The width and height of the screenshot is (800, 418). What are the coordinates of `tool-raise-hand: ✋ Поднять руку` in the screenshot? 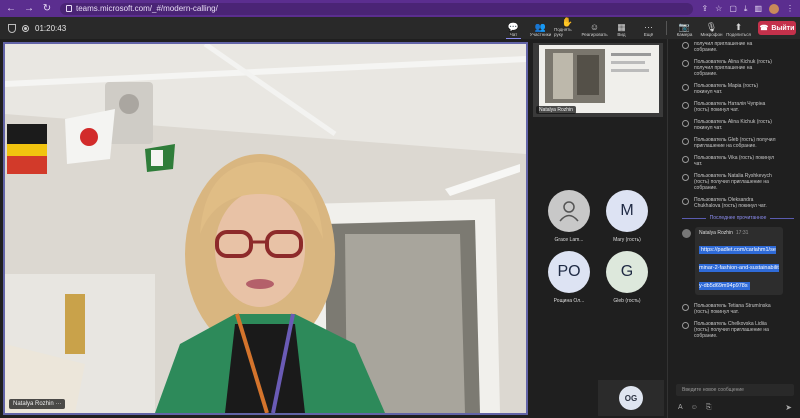 It's located at (567, 28).